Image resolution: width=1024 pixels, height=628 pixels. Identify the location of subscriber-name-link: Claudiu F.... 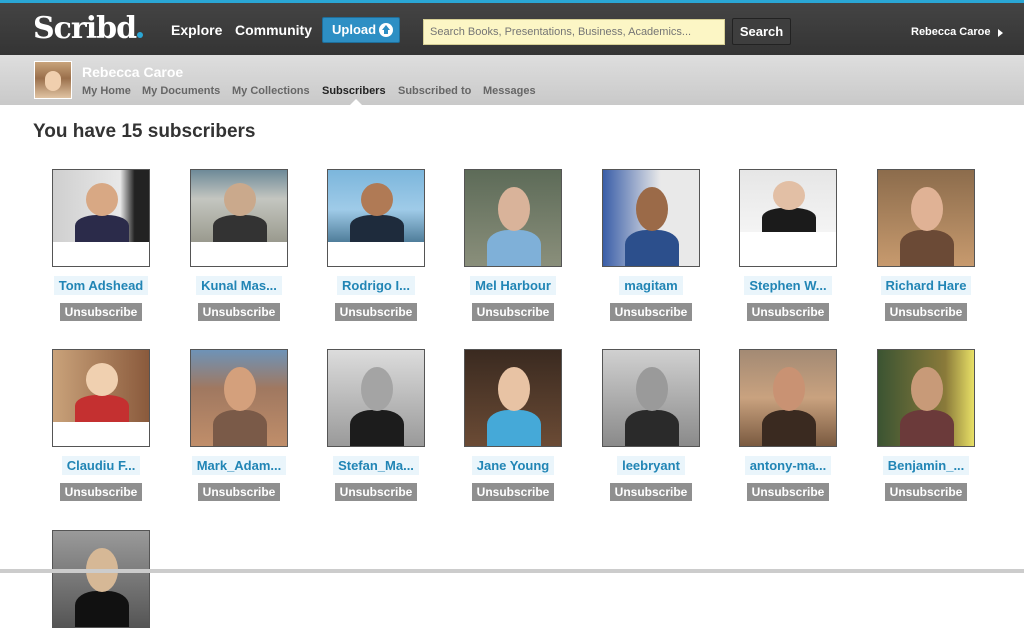
(101, 465).